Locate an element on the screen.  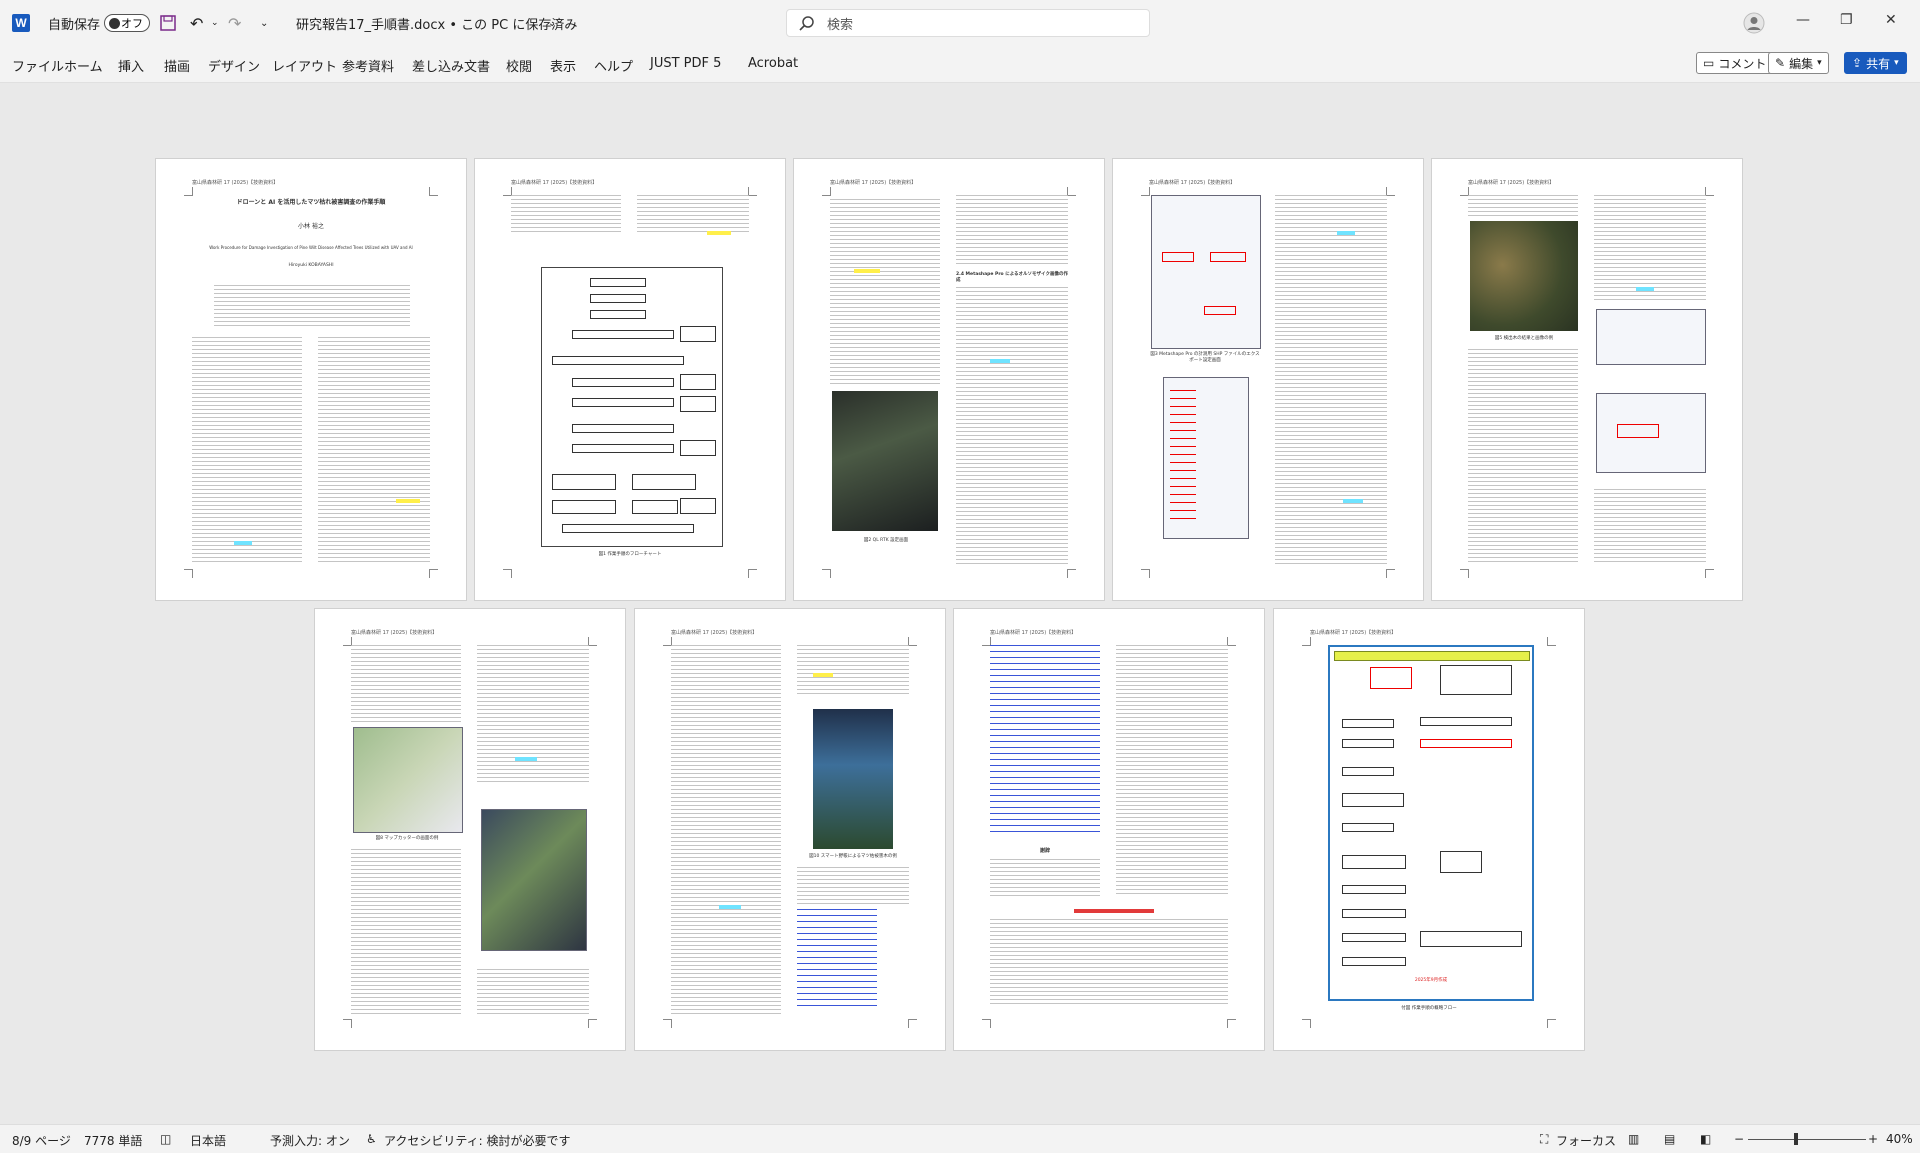
section-heading: 2.4 Metashape Pro によるオルソモザイク画像の作成 is located at coordinates (1012, 277).